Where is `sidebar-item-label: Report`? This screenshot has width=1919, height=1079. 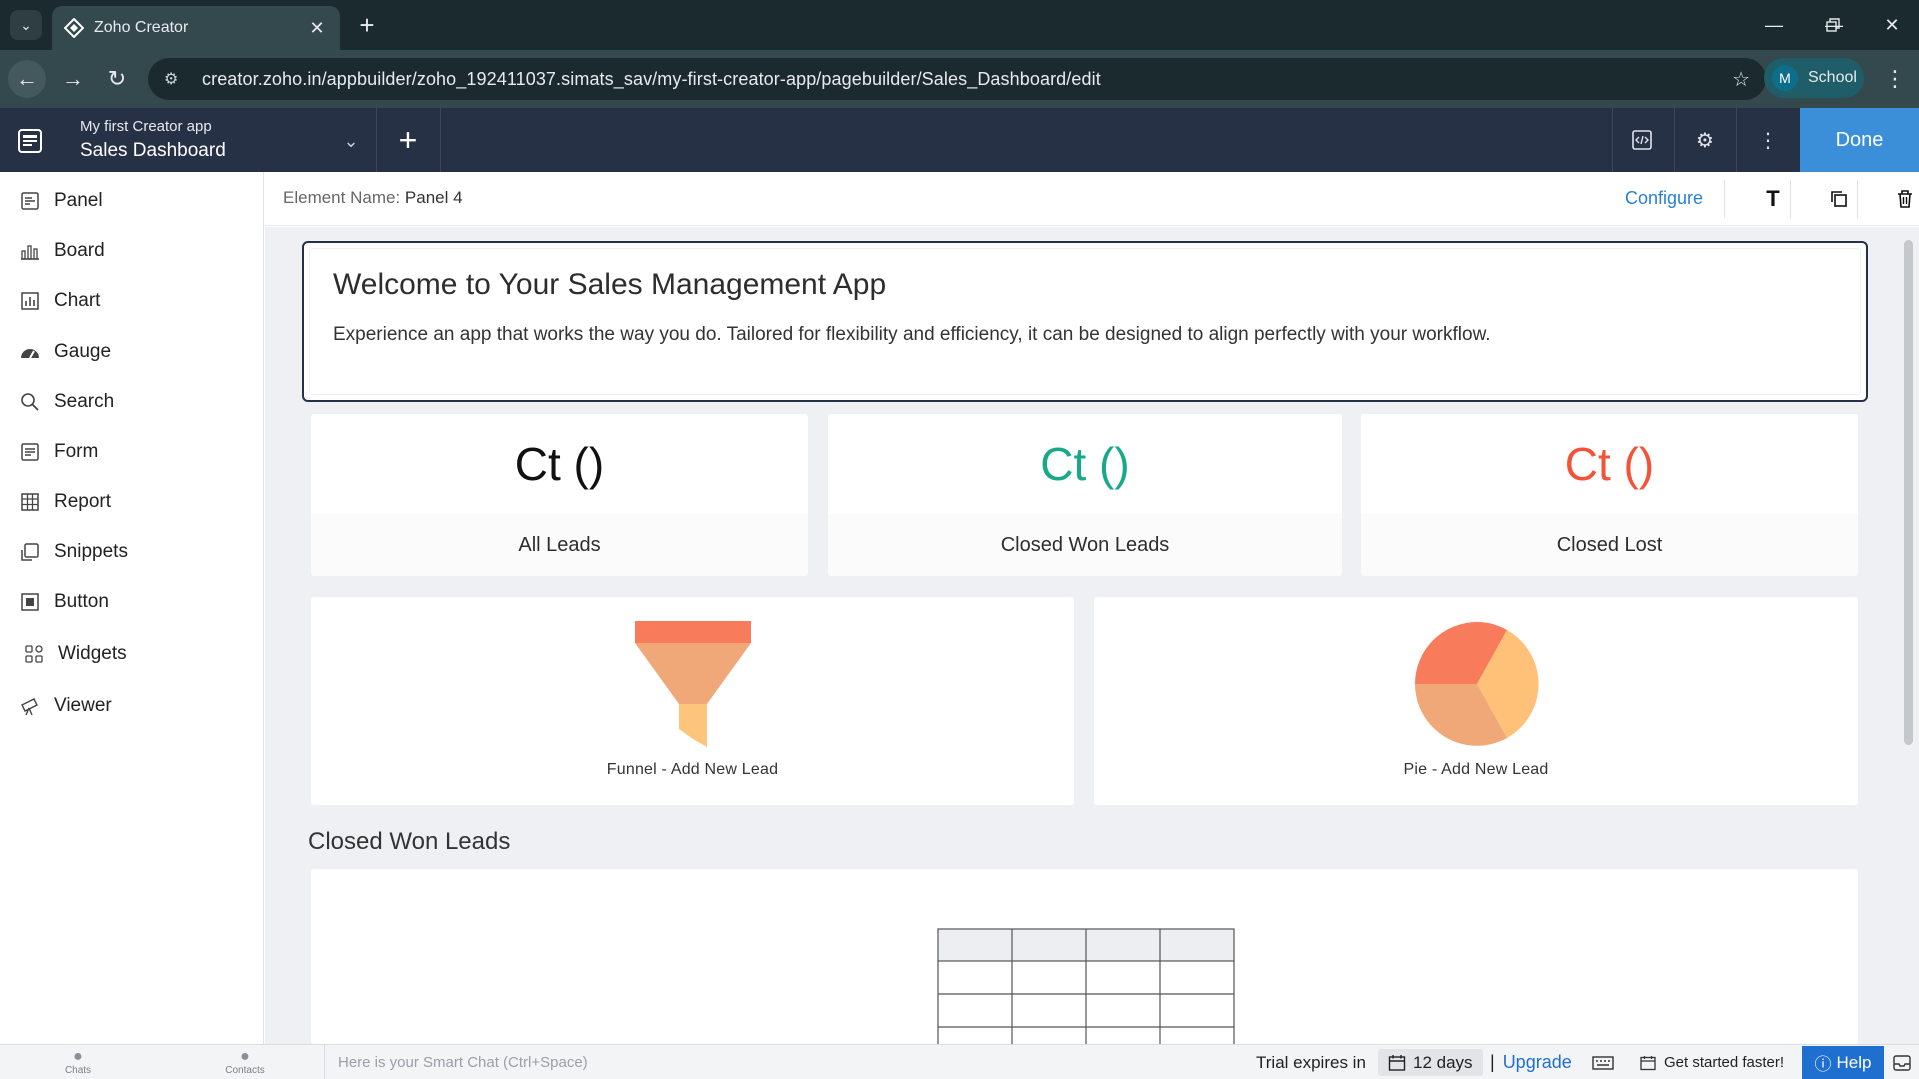 sidebar-item-label: Report is located at coordinates (83, 501).